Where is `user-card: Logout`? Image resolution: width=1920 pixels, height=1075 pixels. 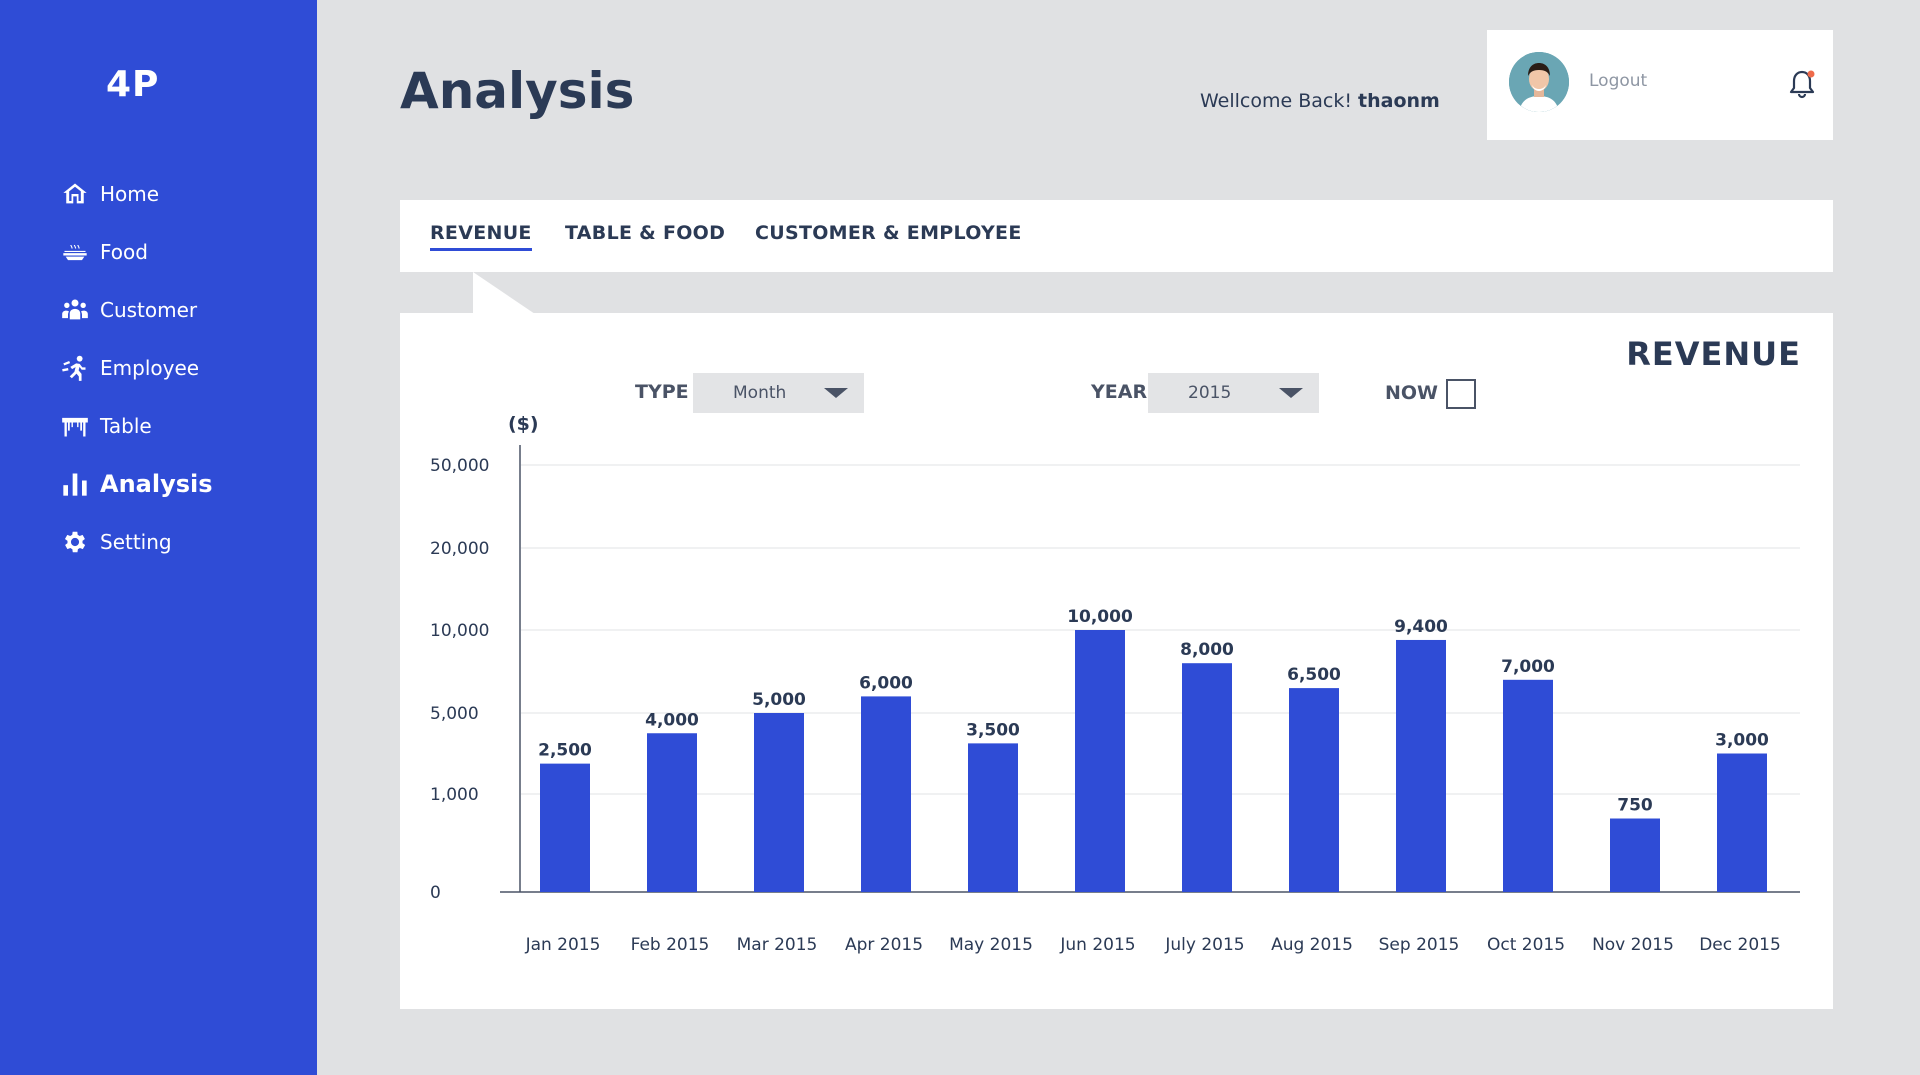
user-card: Logout is located at coordinates (1660, 85).